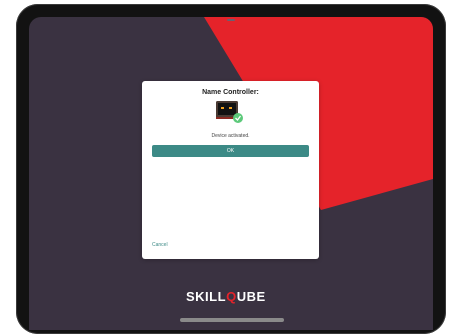  What do you see at coordinates (230, 136) in the screenshot?
I see `status-message: Device activated.` at bounding box center [230, 136].